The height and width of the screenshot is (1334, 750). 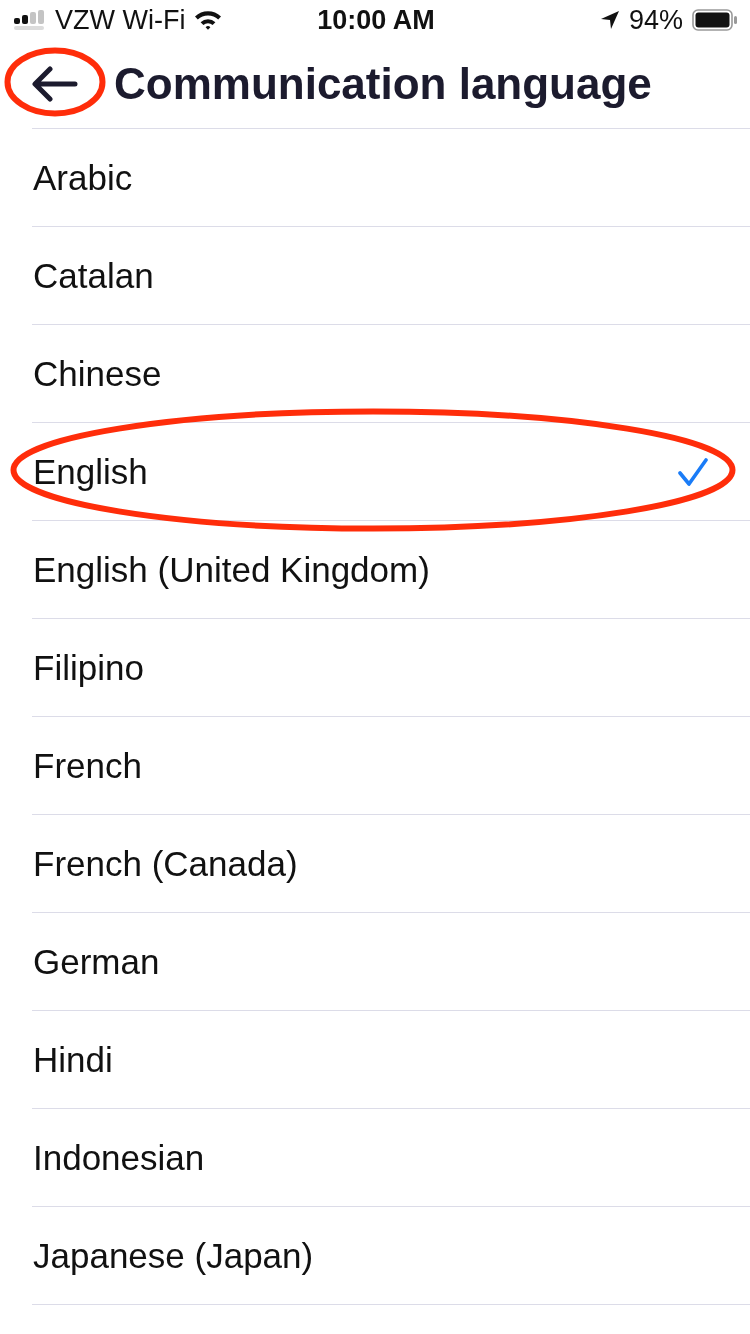 What do you see at coordinates (376, 20) in the screenshot?
I see `clock-time: 10:00 AM` at bounding box center [376, 20].